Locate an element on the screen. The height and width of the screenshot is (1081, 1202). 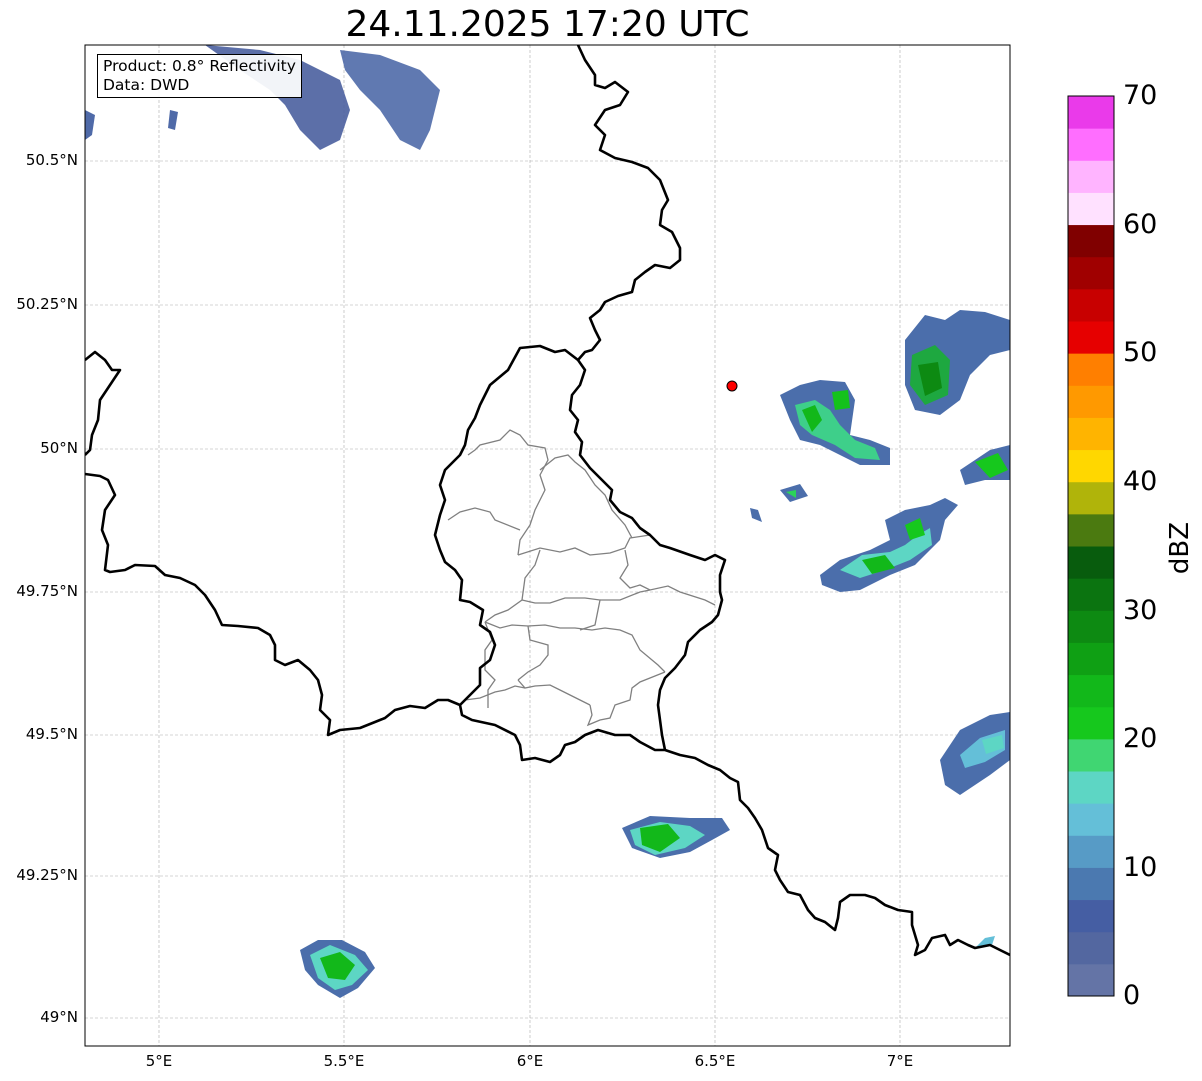
lat-tick: 49.75°N is located at coordinates (47, 591).